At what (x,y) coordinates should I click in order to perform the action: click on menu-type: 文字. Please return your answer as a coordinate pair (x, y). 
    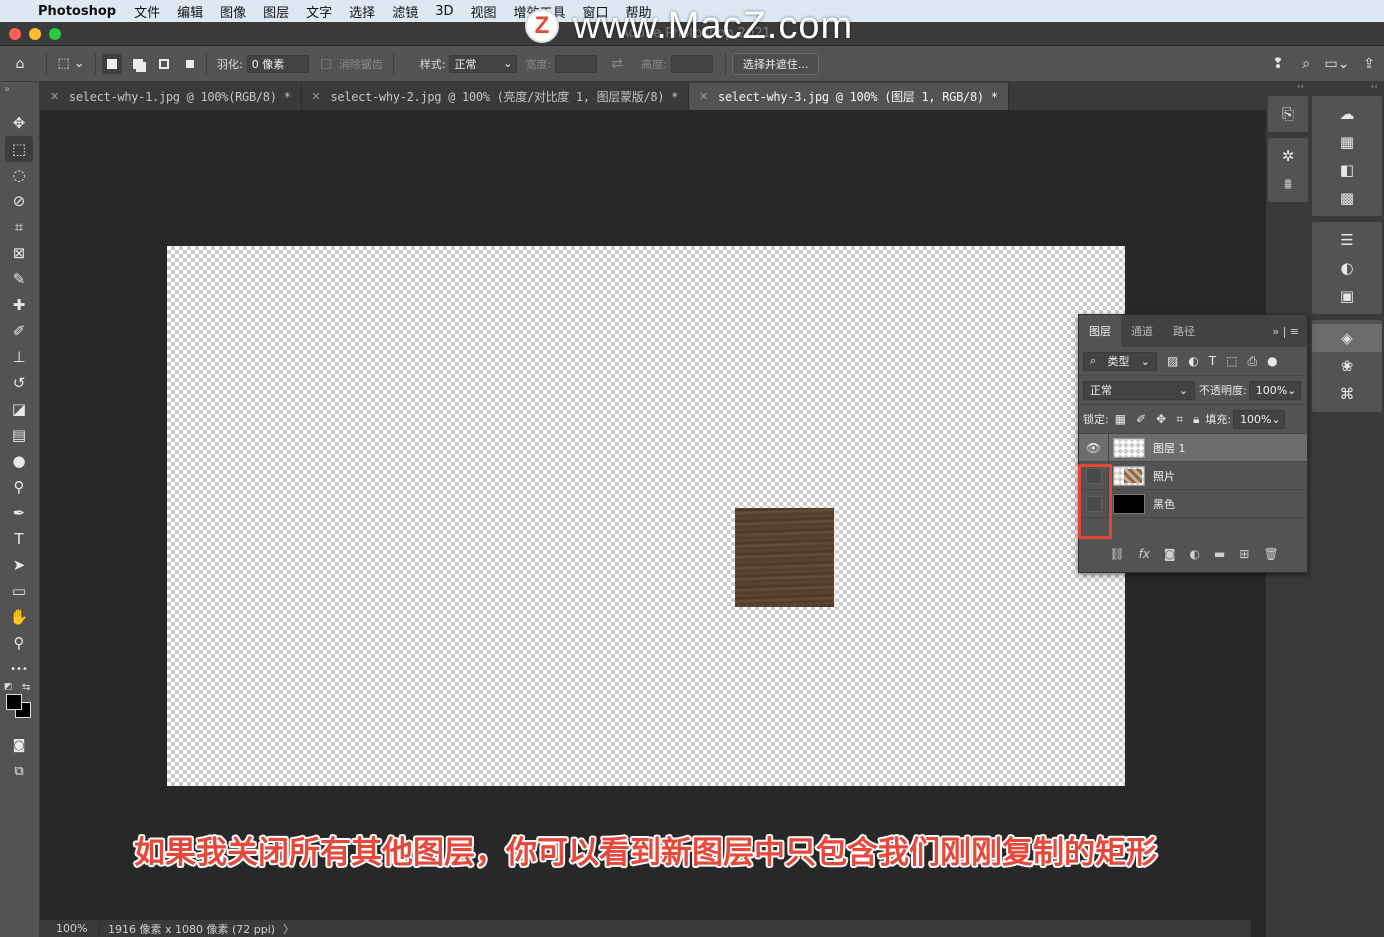
    Looking at the image, I should click on (319, 11).